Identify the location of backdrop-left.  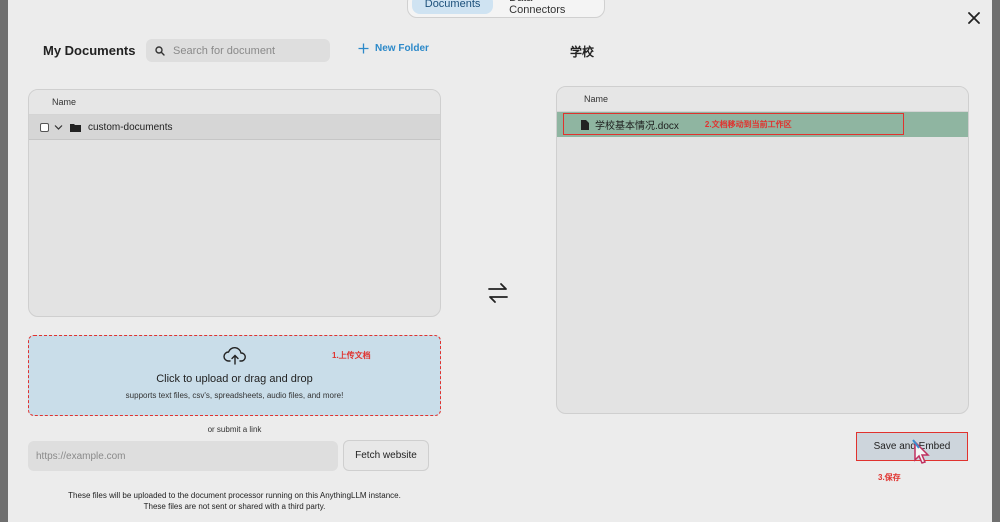
(4, 261).